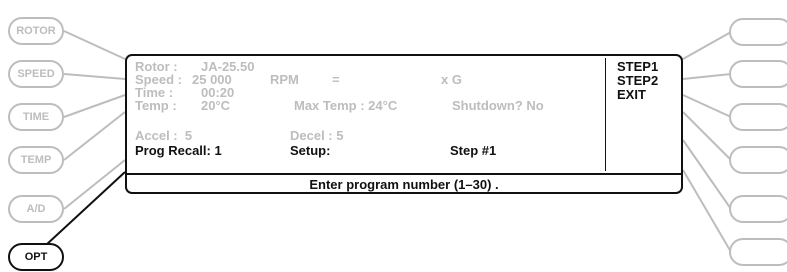 This screenshot has height=272, width=787. Describe the element at coordinates (178, 150) in the screenshot. I see `prog-recall: Prog Recall: 1` at that location.